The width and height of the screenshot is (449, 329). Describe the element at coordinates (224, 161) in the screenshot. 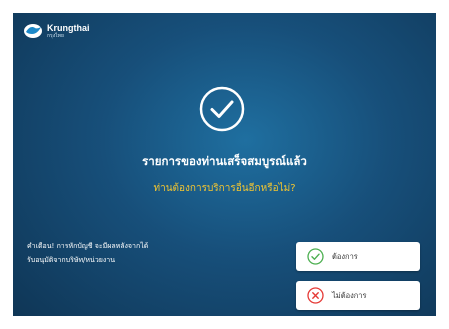

I see `success-title: รายการของท่านเสร็จสมบูรณ์แล้ว` at that location.